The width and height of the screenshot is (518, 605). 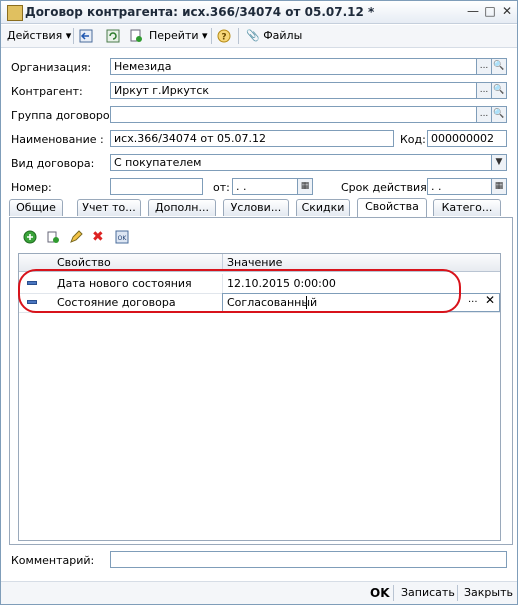 I want to click on term-label: Срок действия:, so click(x=386, y=187).